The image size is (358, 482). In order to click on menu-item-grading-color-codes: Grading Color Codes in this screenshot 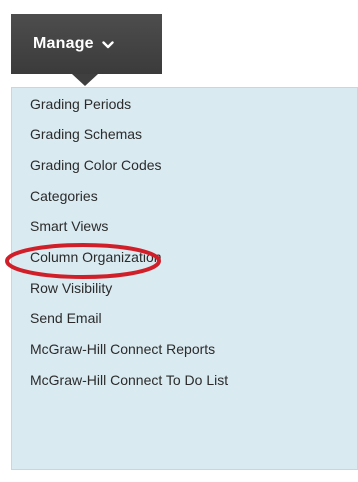, I will do `click(96, 165)`.